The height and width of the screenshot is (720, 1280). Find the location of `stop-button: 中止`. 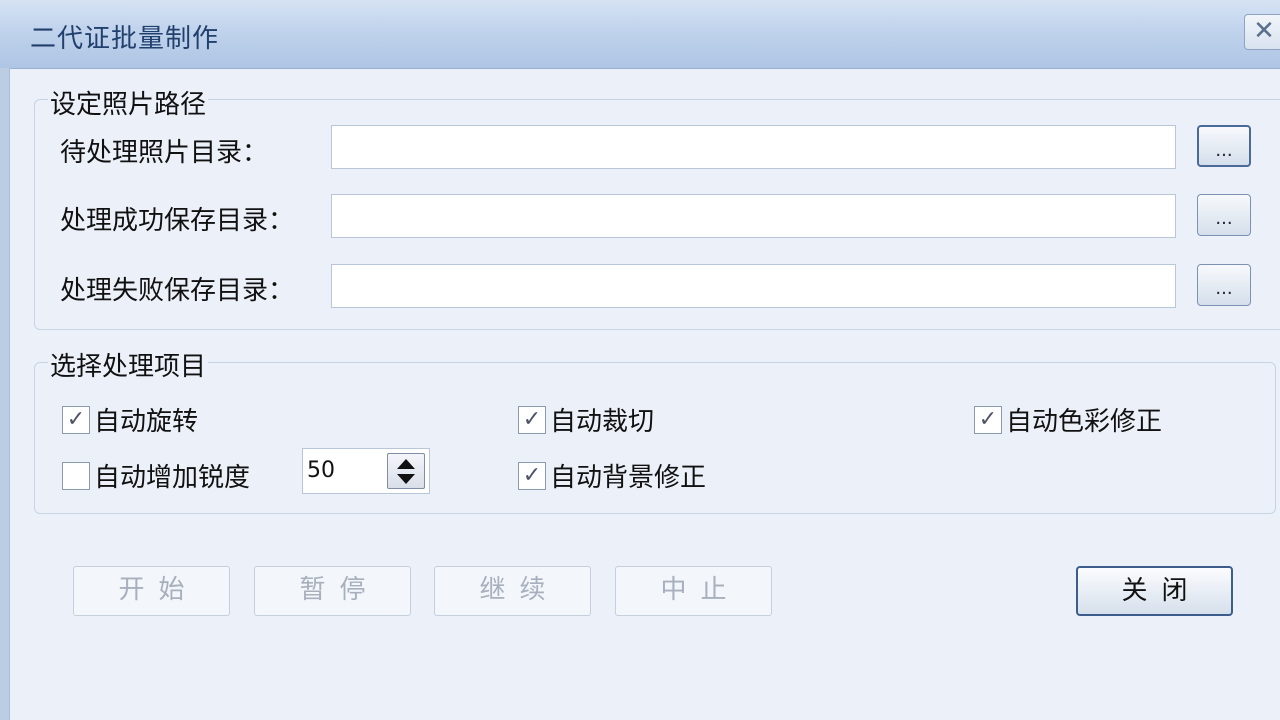

stop-button: 中止 is located at coordinates (693, 591).